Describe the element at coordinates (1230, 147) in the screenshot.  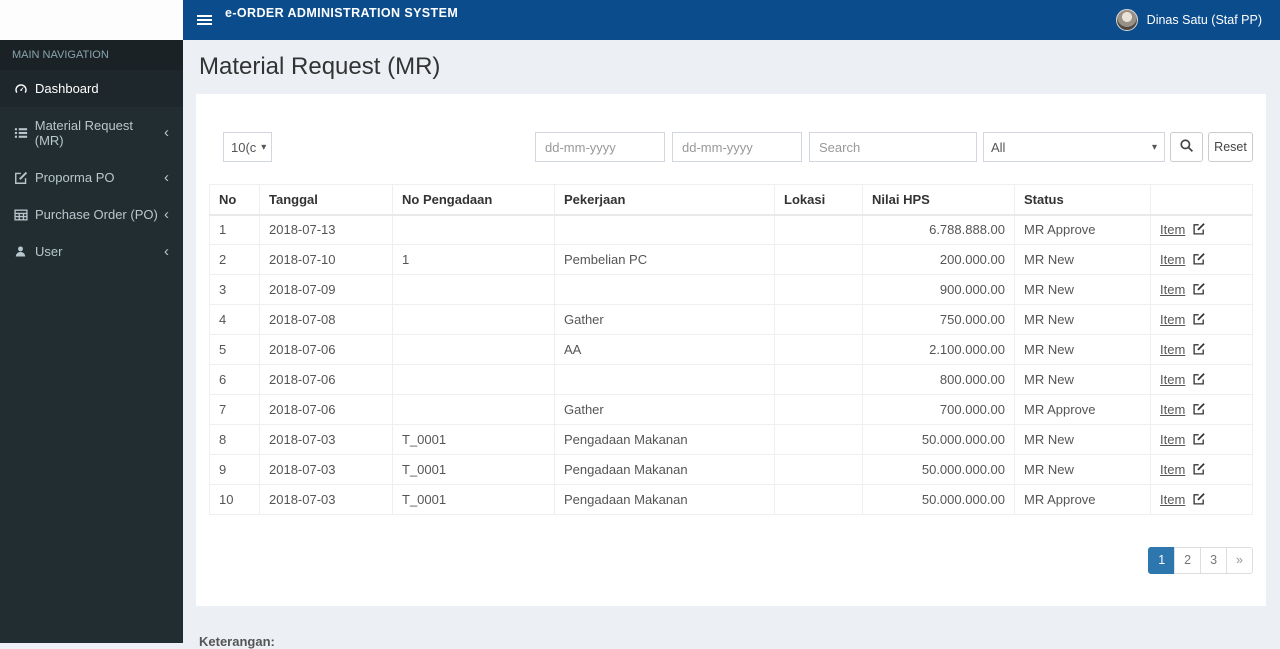
I see `reset-button: Reset` at that location.